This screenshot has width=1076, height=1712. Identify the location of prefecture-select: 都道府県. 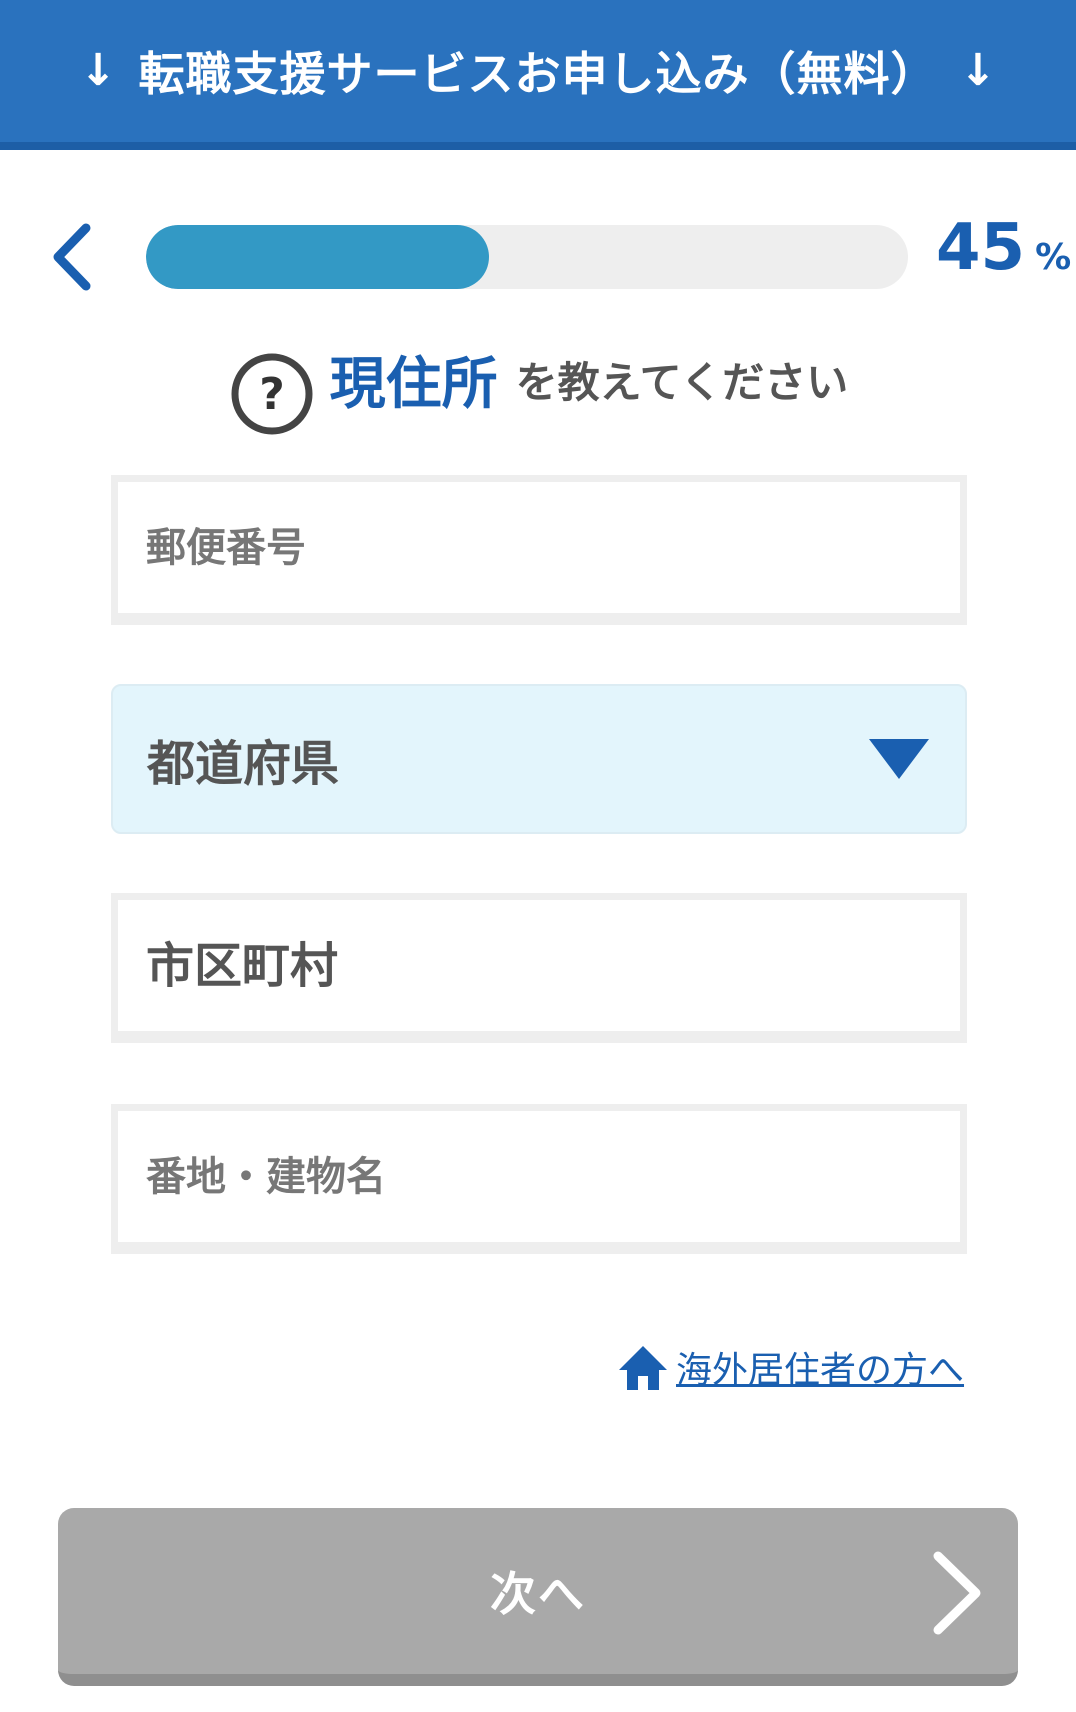
(539, 759).